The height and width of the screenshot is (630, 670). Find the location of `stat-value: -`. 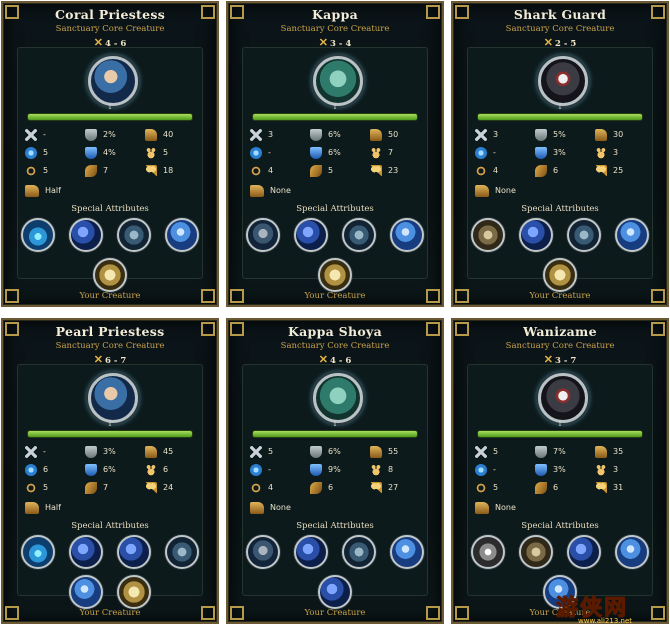

stat-value: - is located at coordinates (494, 469).